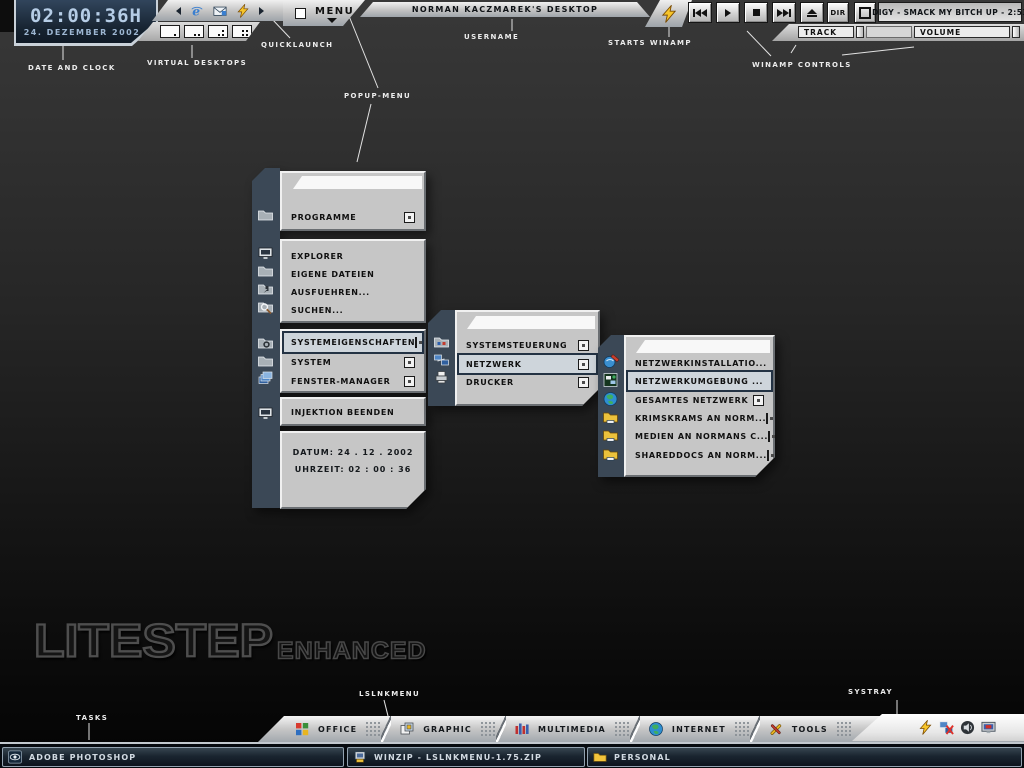  I want to click on globe-icon, so click(610, 399).